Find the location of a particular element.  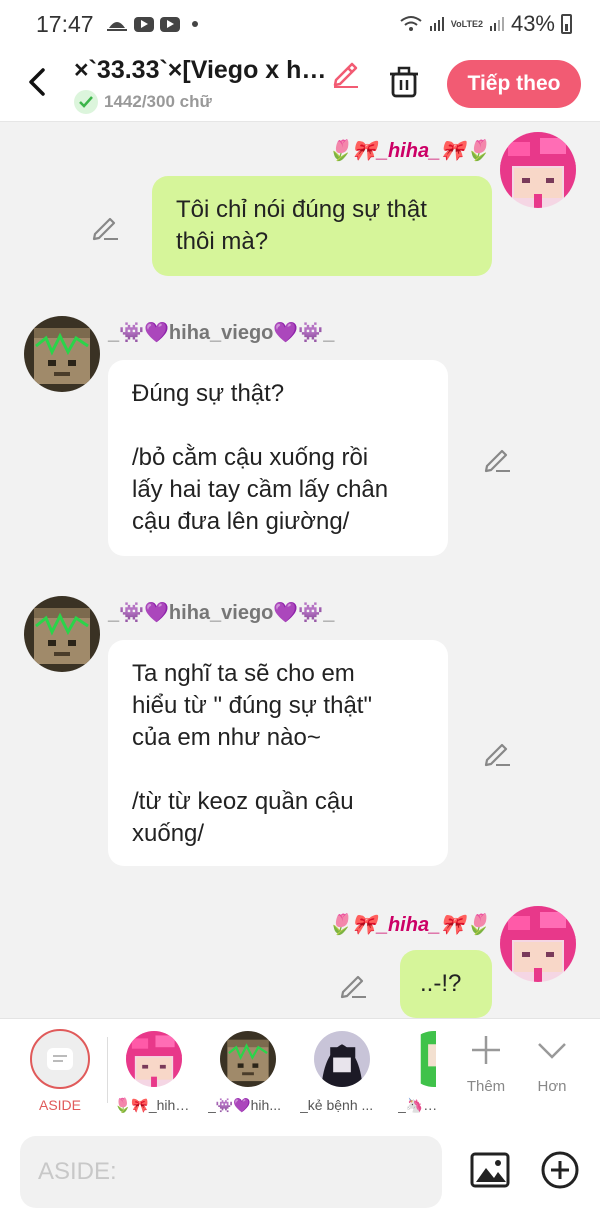

image-icon is located at coordinates (490, 1170).